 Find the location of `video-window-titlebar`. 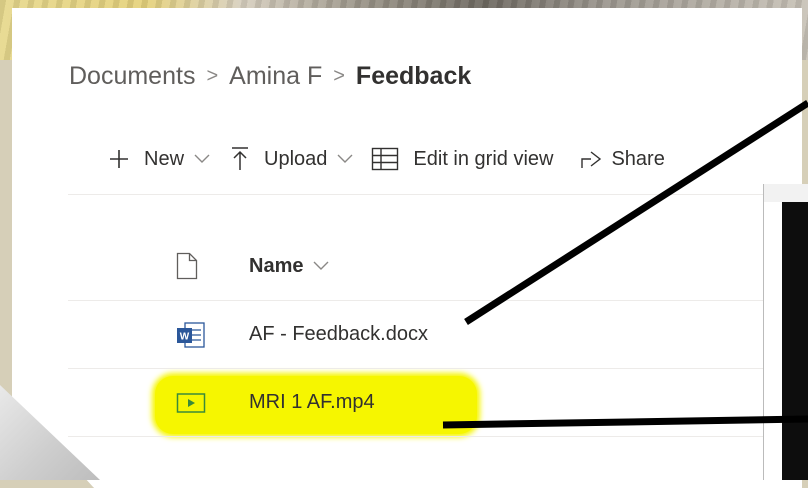

video-window-titlebar is located at coordinates (786, 193).